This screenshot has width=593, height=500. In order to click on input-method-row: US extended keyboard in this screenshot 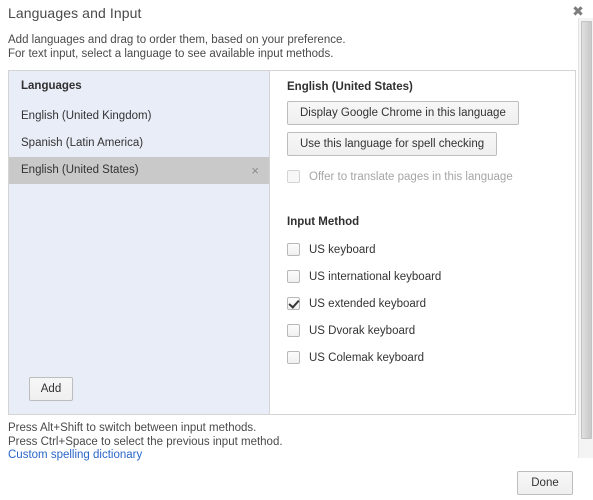, I will do `click(423, 303)`.